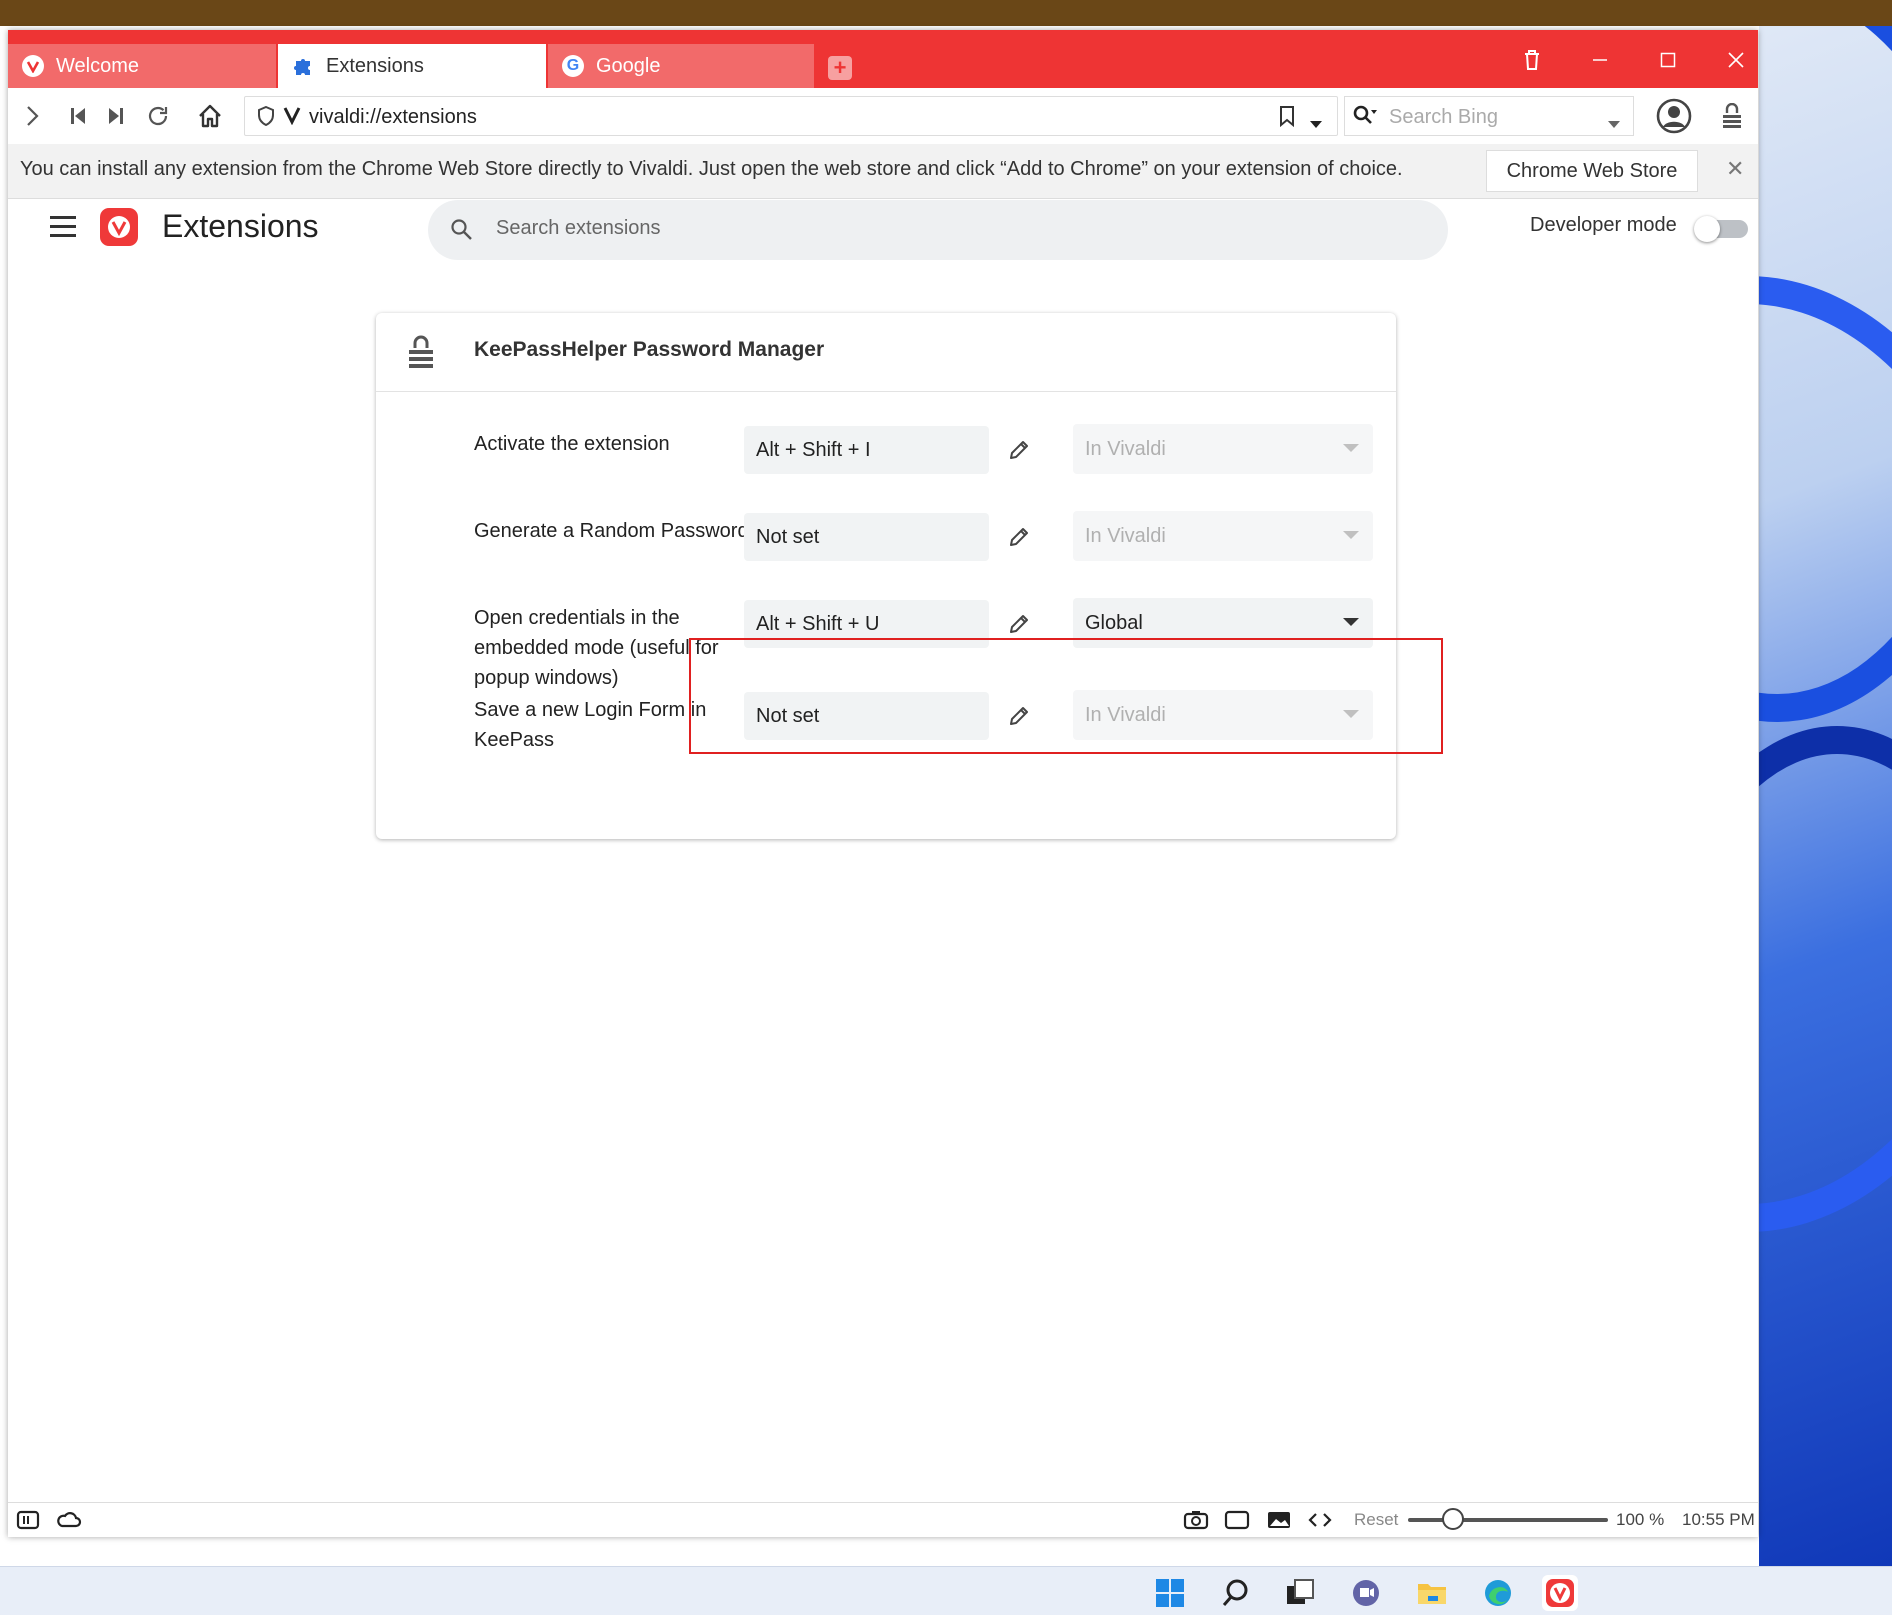 The image size is (1892, 1615). I want to click on new-tab-button: +, so click(840, 68).